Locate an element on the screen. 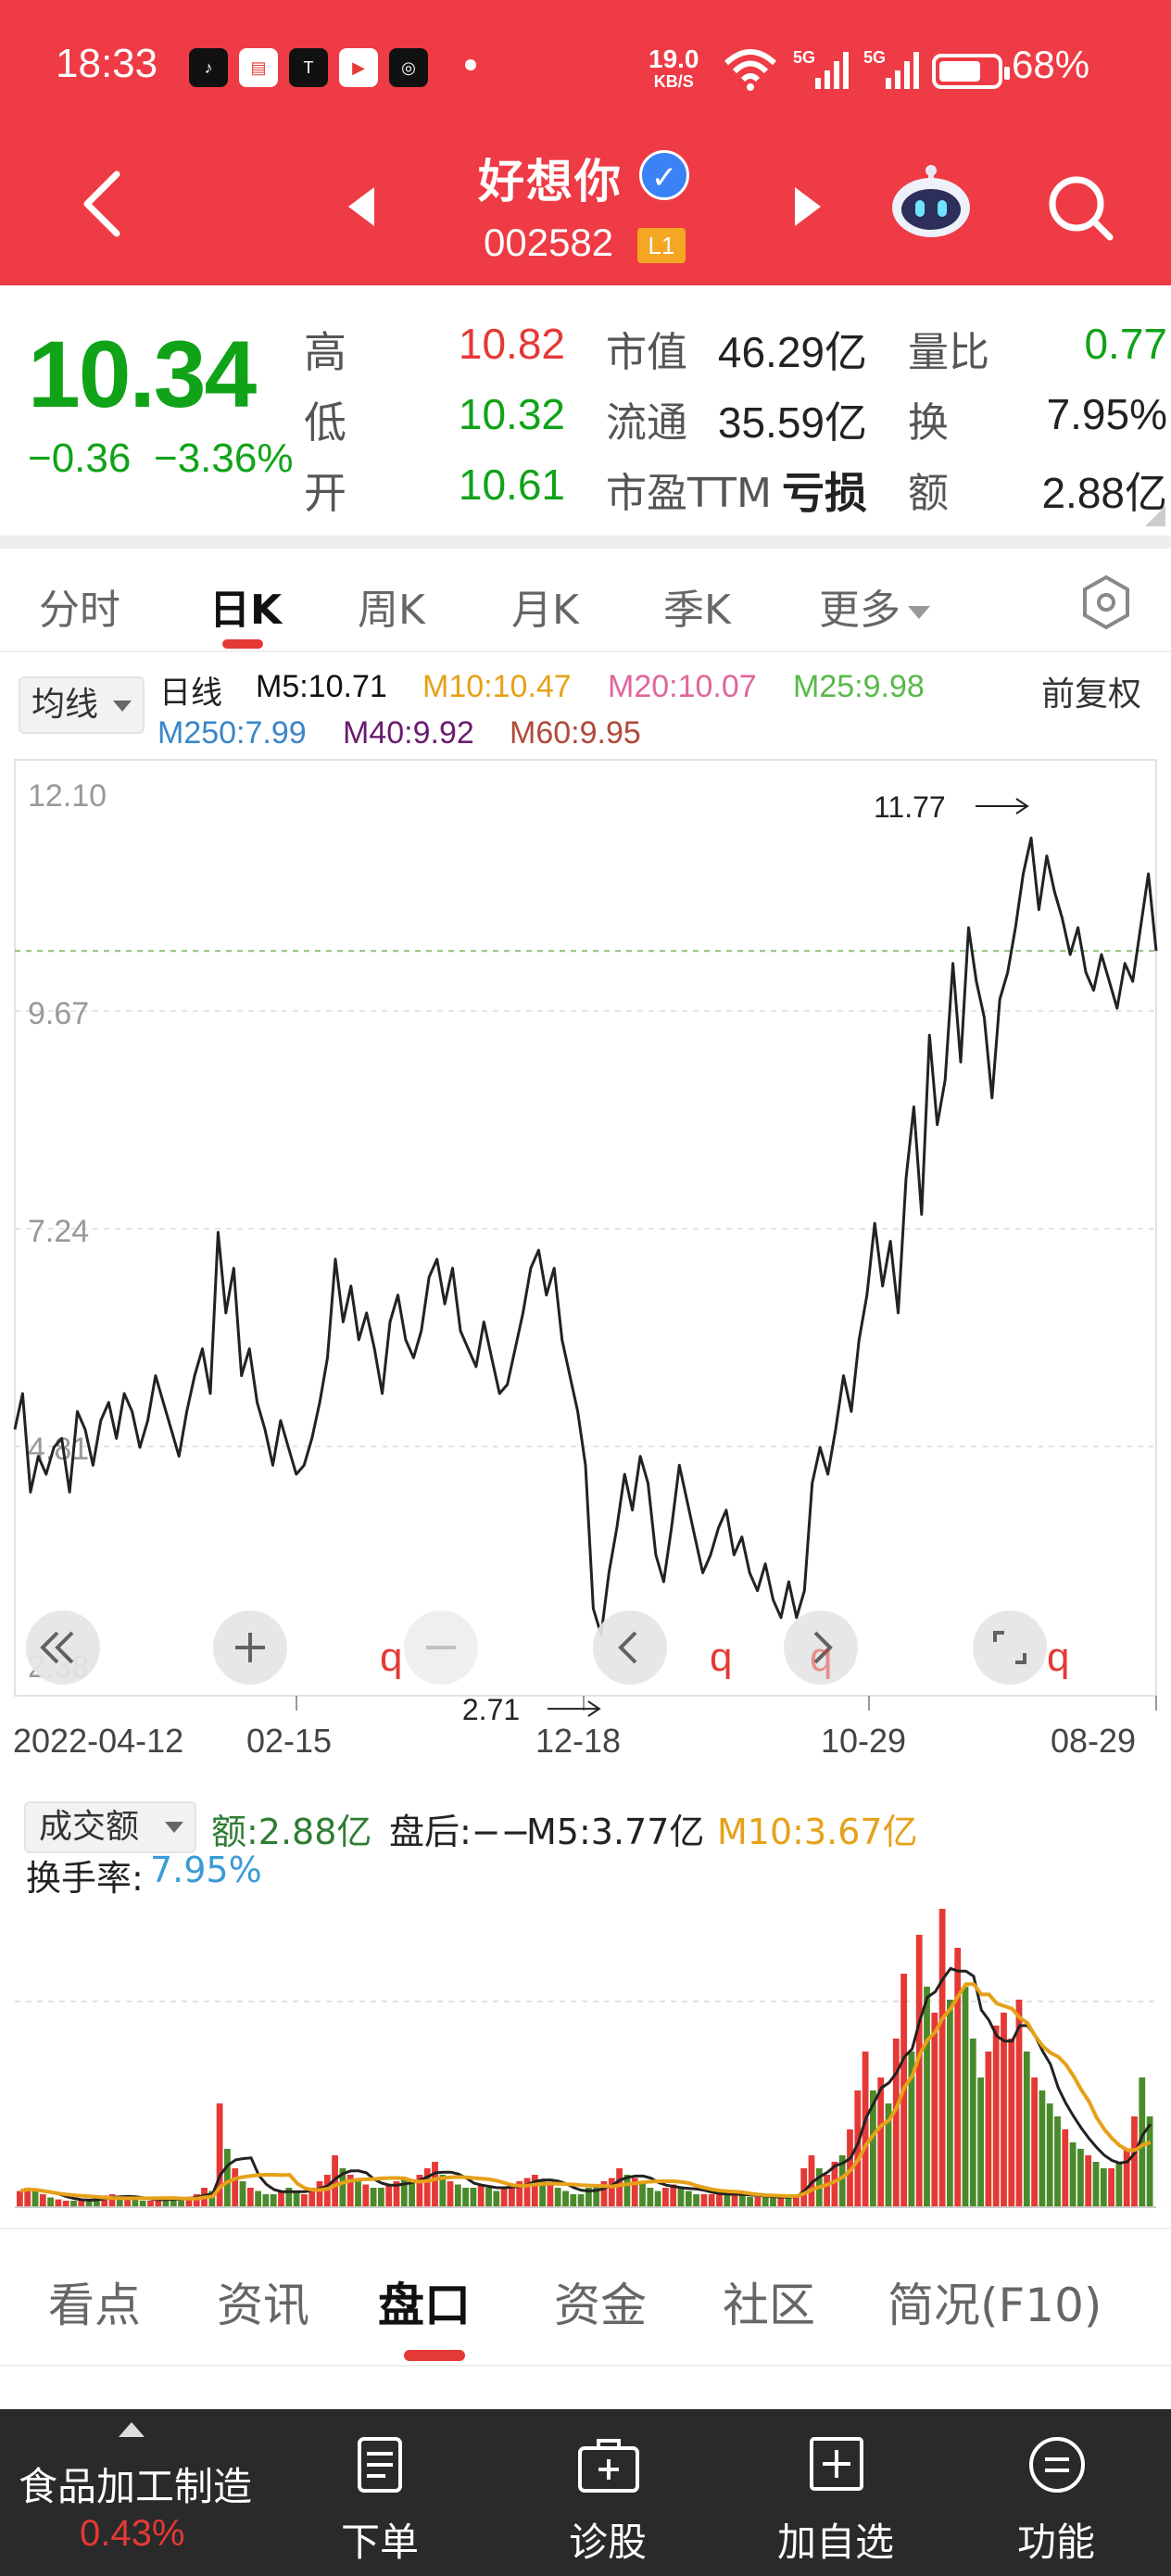  tab-monthly-k: 月K is located at coordinates (545, 606).